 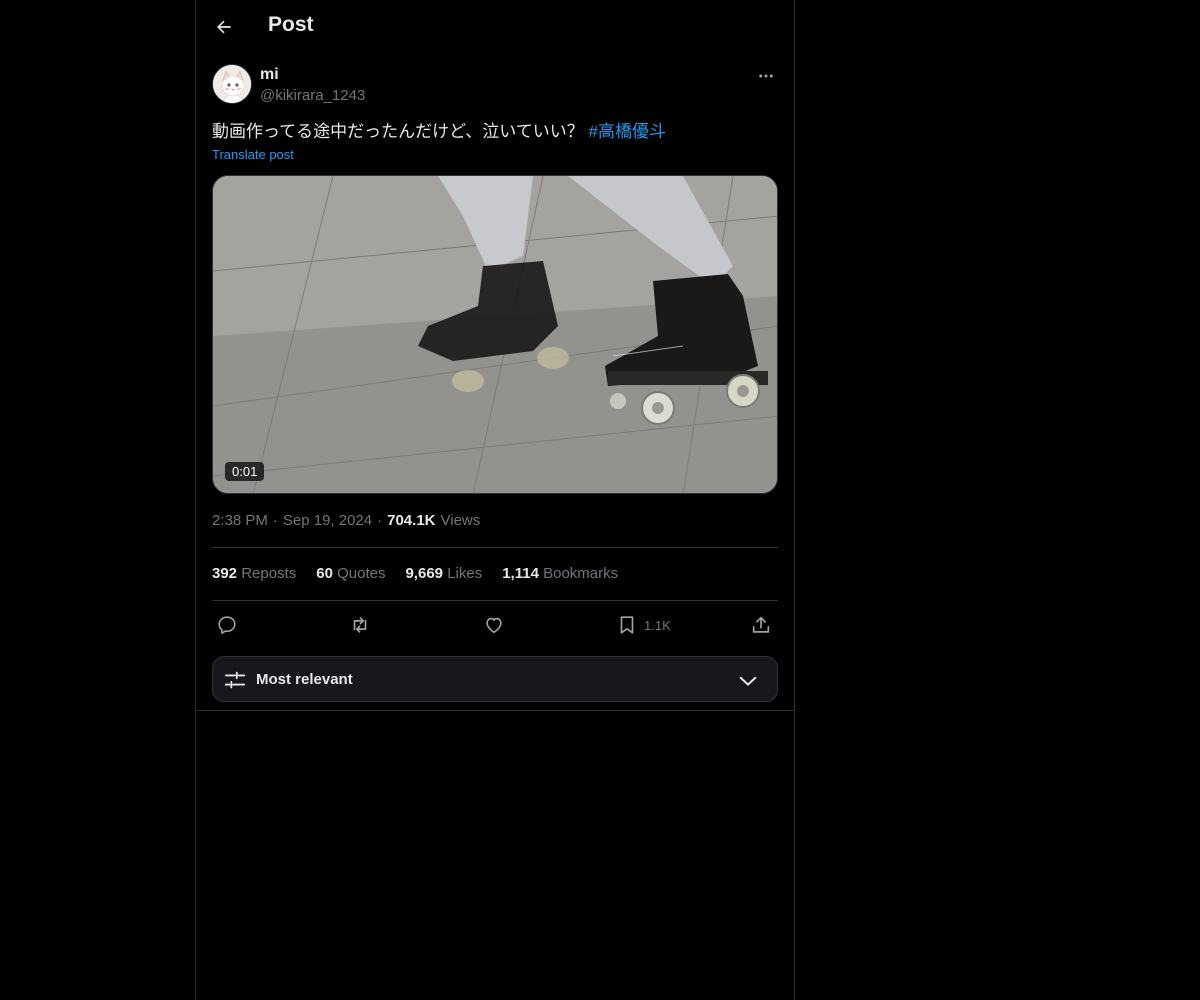 What do you see at coordinates (460, 520) in the screenshot?
I see `views-label: Views` at bounding box center [460, 520].